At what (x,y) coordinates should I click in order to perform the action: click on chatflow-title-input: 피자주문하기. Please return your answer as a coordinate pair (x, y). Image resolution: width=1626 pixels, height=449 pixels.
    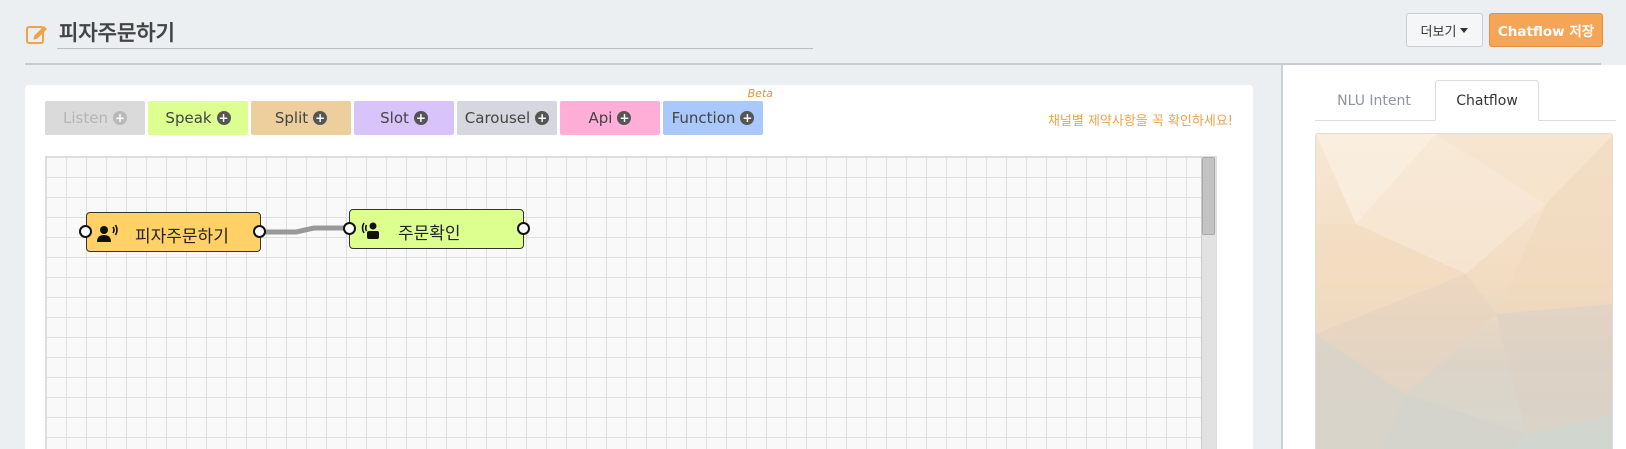
    Looking at the image, I should click on (435, 33).